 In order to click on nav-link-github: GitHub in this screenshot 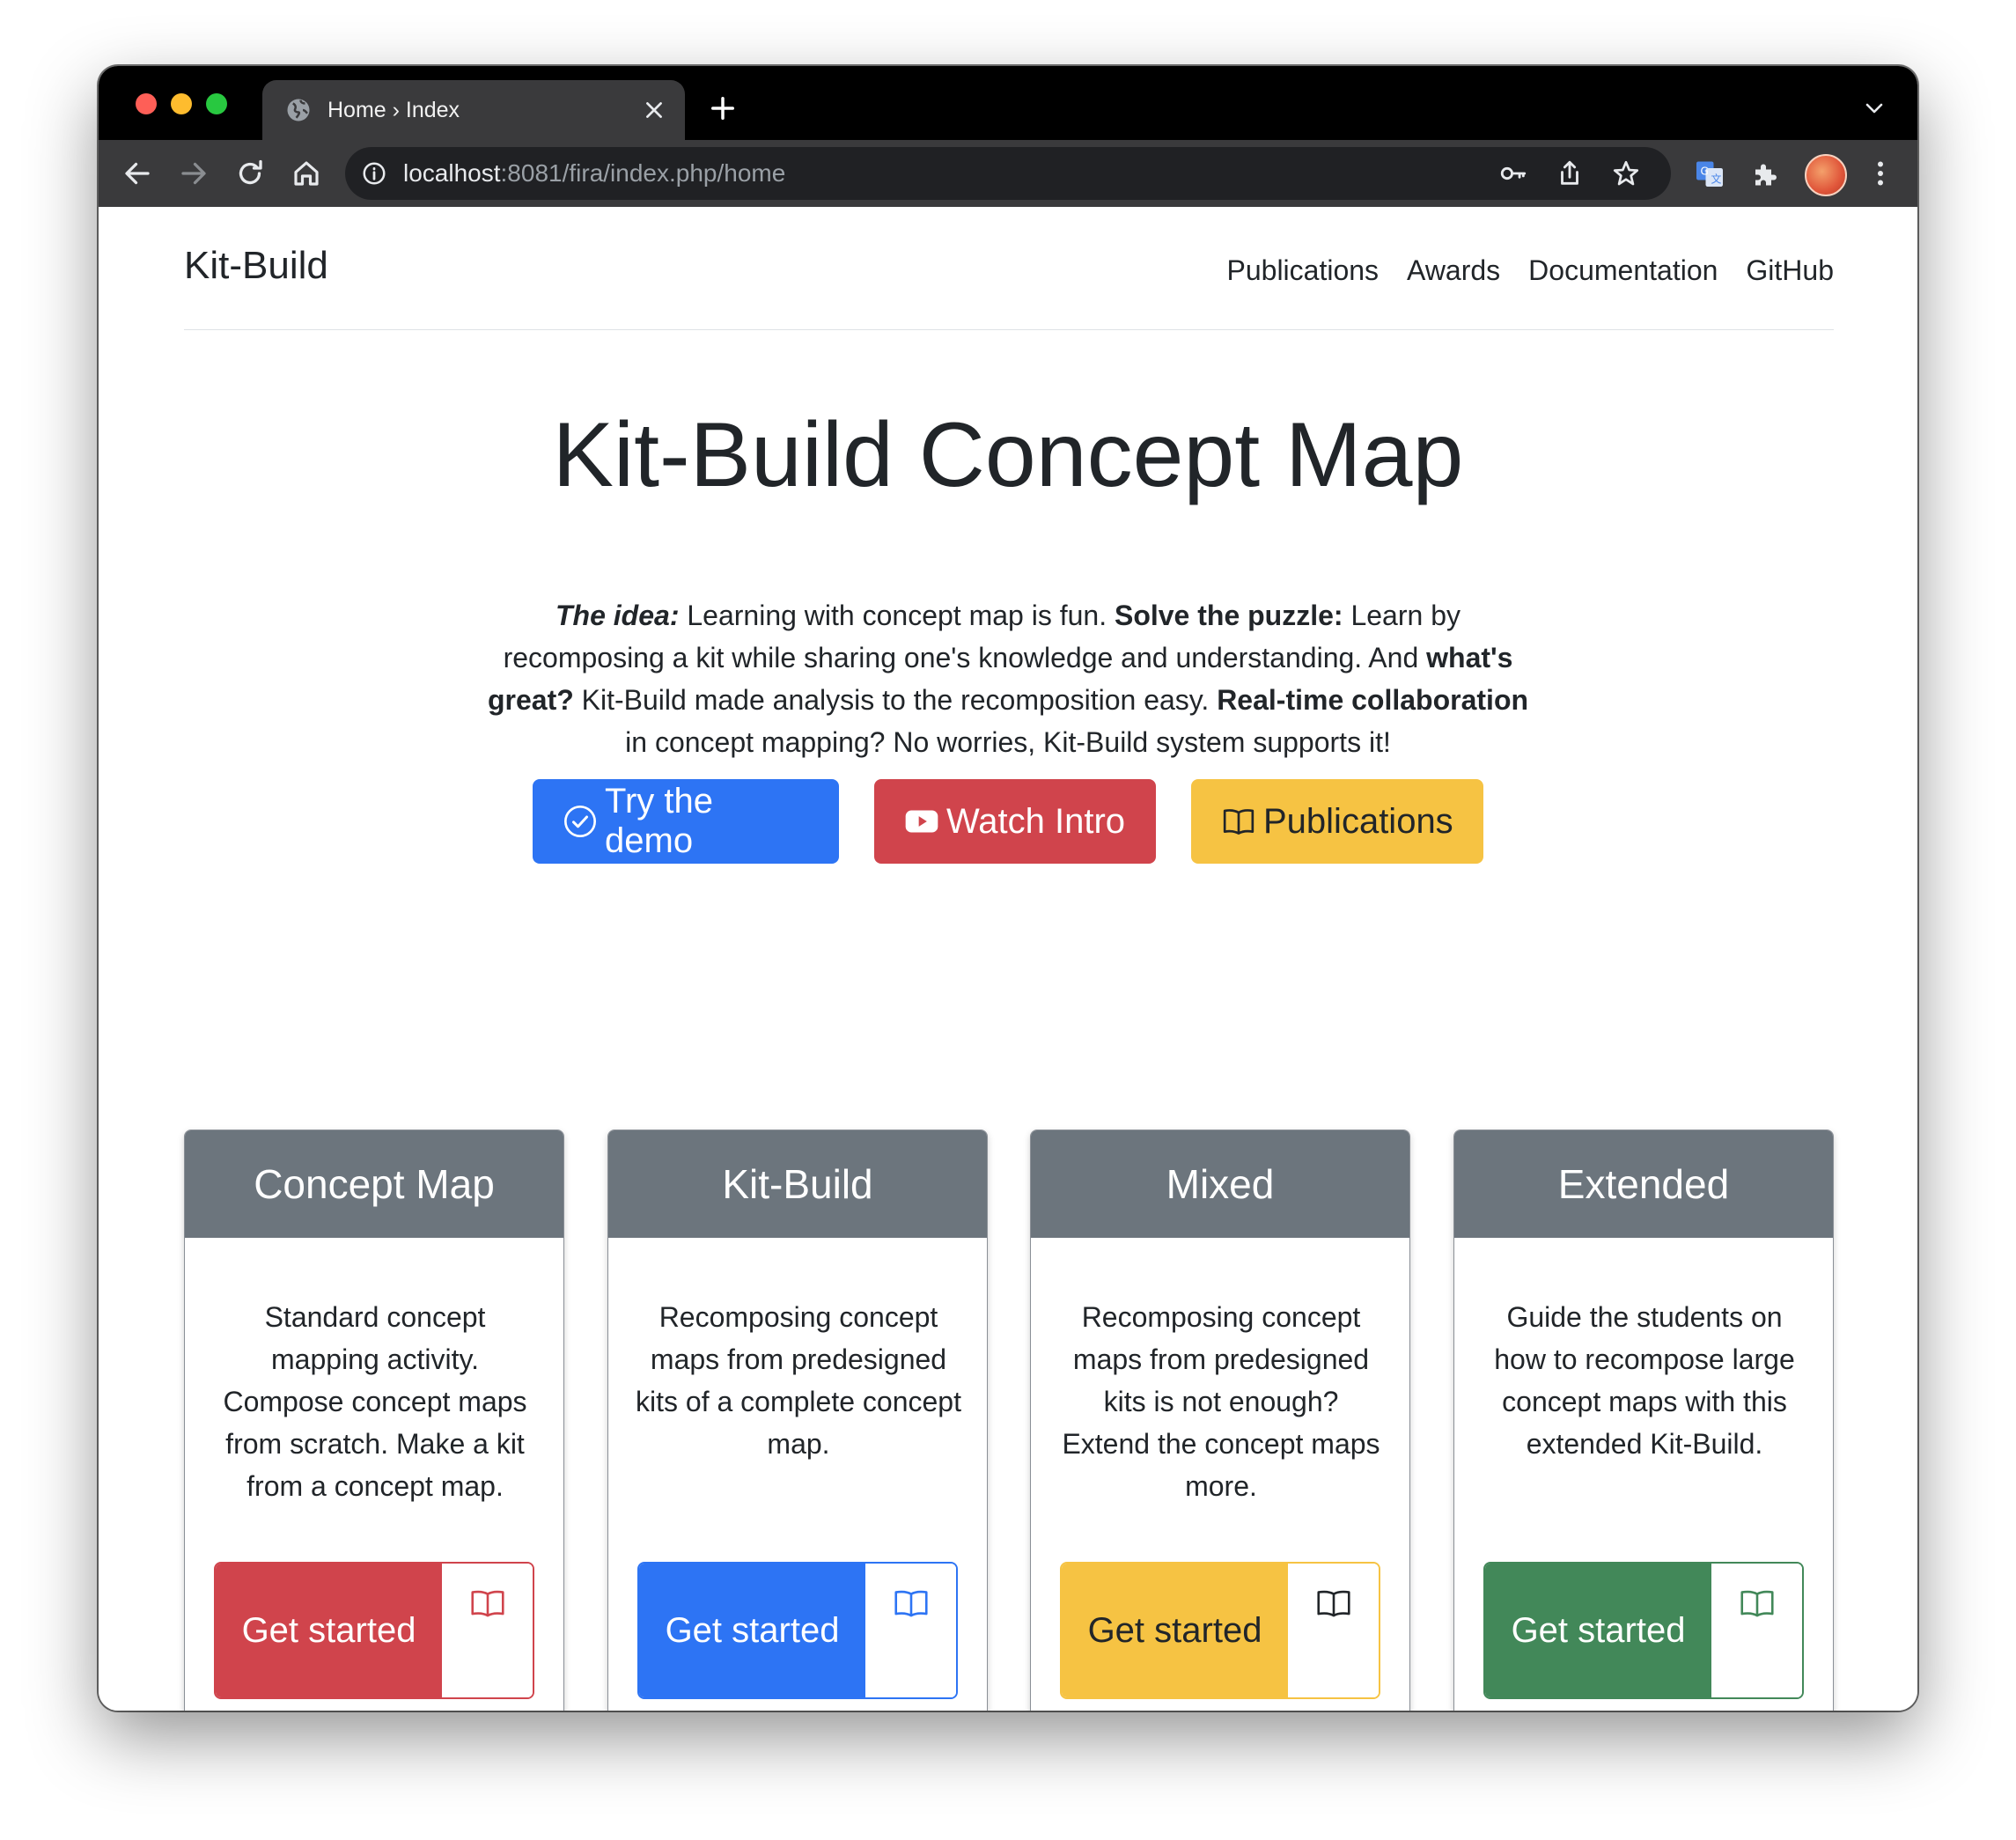, I will do `click(1790, 271)`.